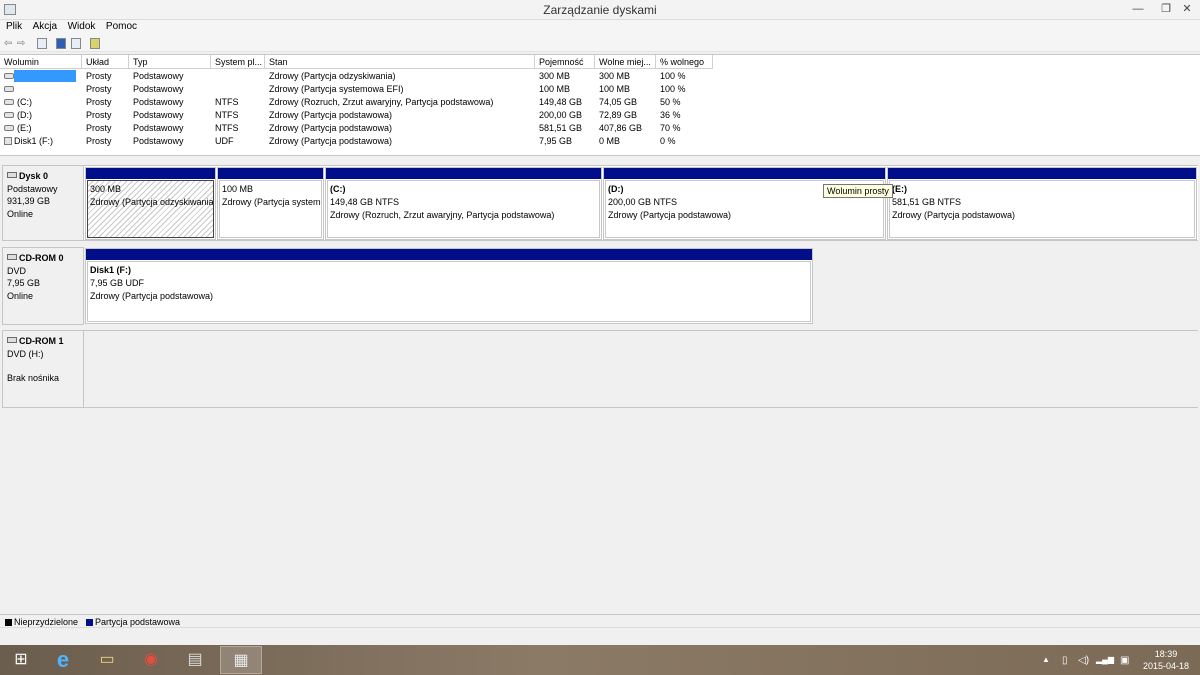  What do you see at coordinates (1166, 660) in the screenshot?
I see `clock: 18:39 2015-04-18` at bounding box center [1166, 660].